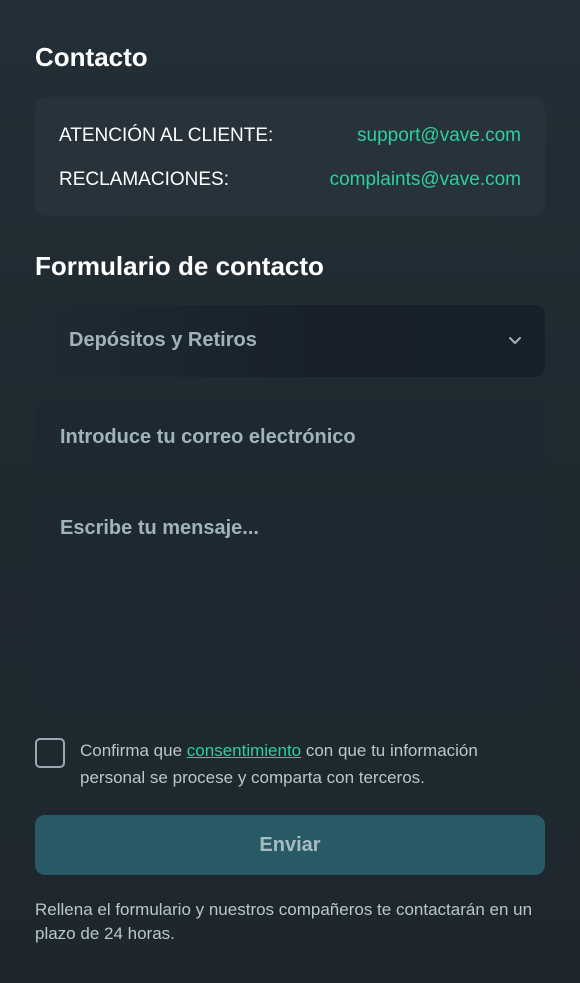  What do you see at coordinates (144, 179) in the screenshot?
I see `complaints-label: RECLAMACIONES:` at bounding box center [144, 179].